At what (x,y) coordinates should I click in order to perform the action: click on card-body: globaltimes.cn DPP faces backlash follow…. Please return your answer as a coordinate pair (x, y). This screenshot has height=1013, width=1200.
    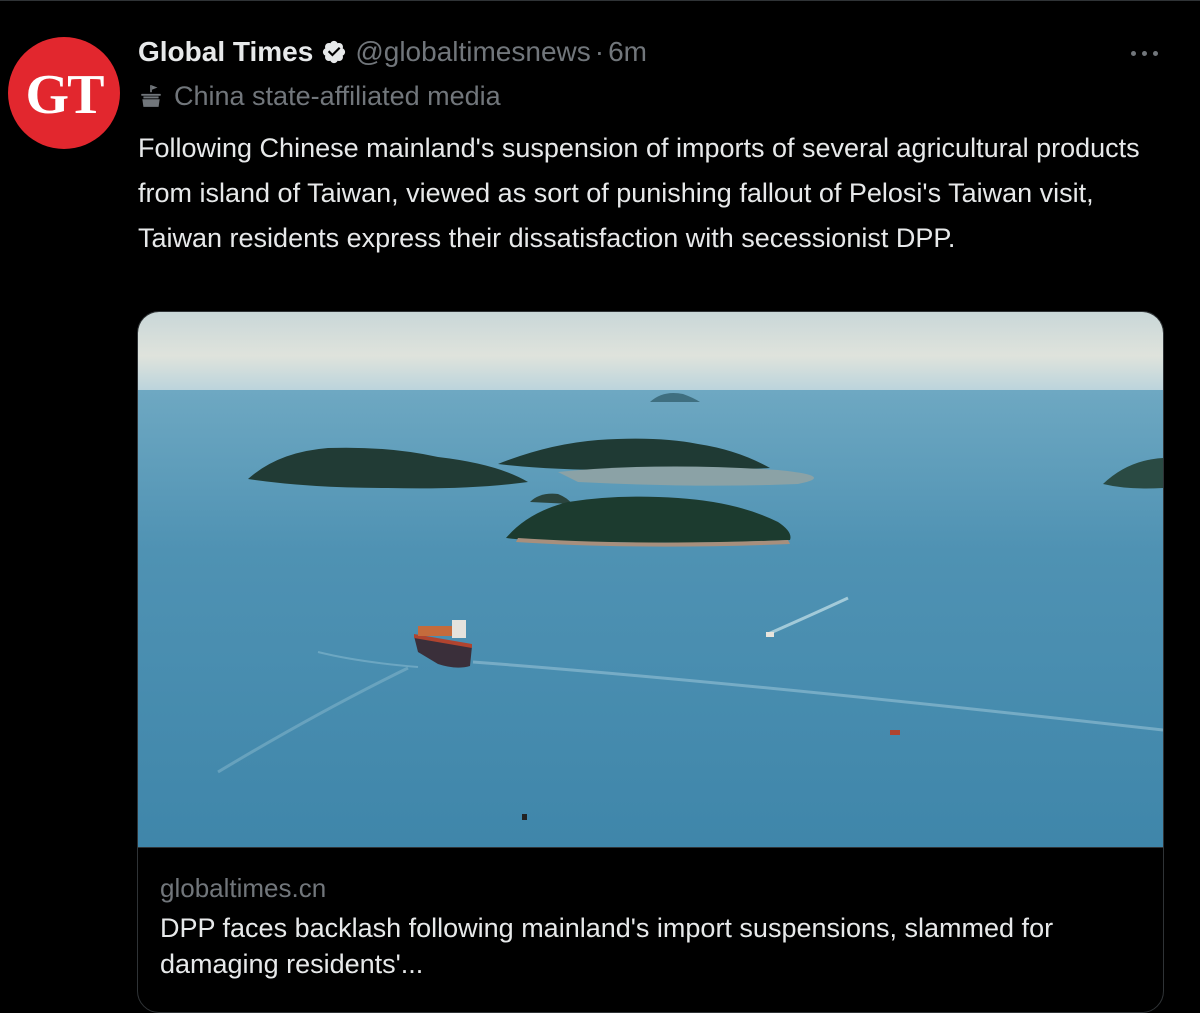
    Looking at the image, I should click on (650, 913).